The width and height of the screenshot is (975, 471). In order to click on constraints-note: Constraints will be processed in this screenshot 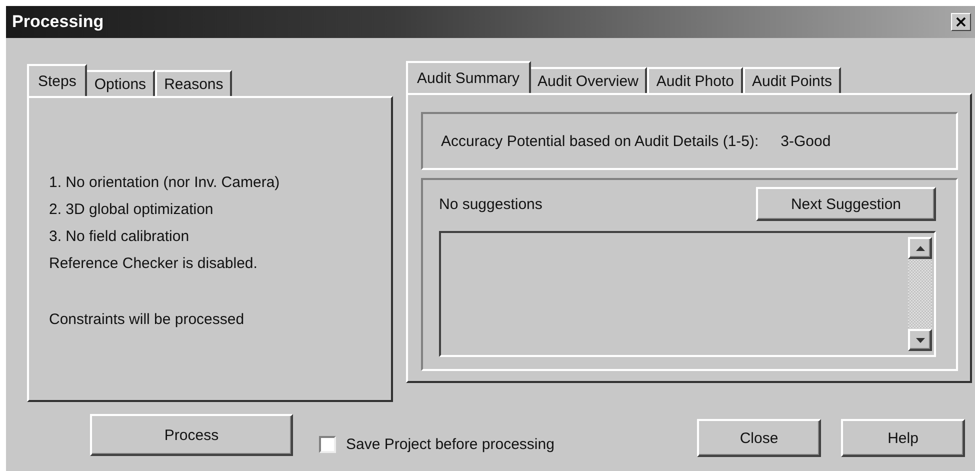, I will do `click(147, 320)`.